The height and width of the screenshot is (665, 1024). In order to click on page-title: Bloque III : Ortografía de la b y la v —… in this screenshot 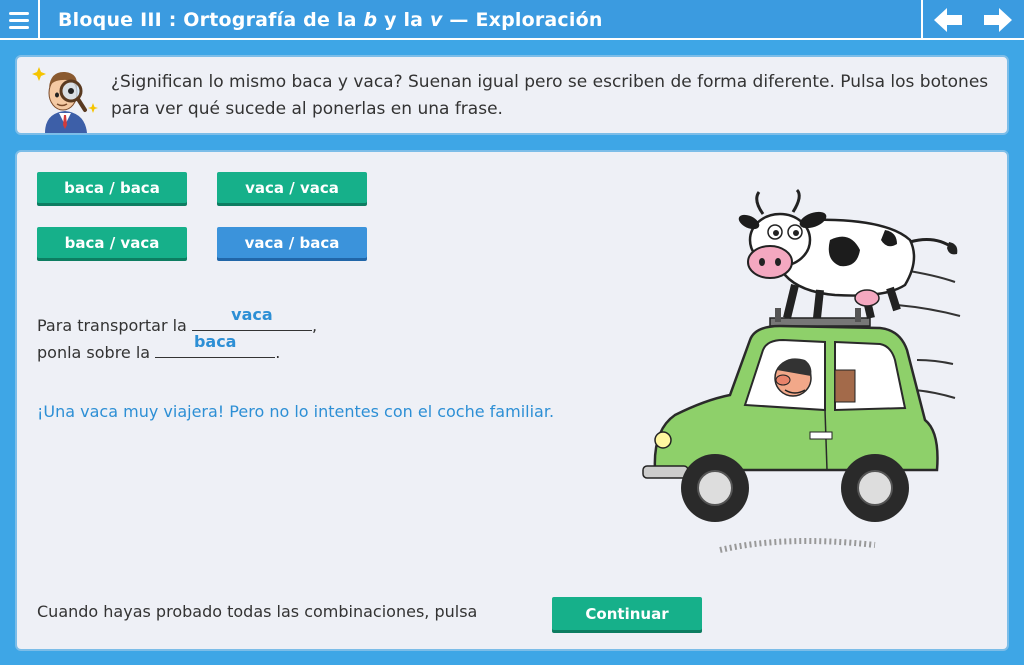, I will do `click(330, 20)`.